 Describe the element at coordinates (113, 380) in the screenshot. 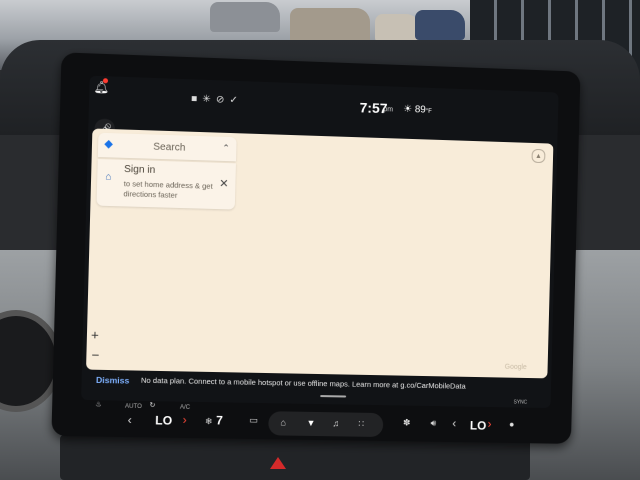

I see `dismiss-button: Dismiss` at that location.